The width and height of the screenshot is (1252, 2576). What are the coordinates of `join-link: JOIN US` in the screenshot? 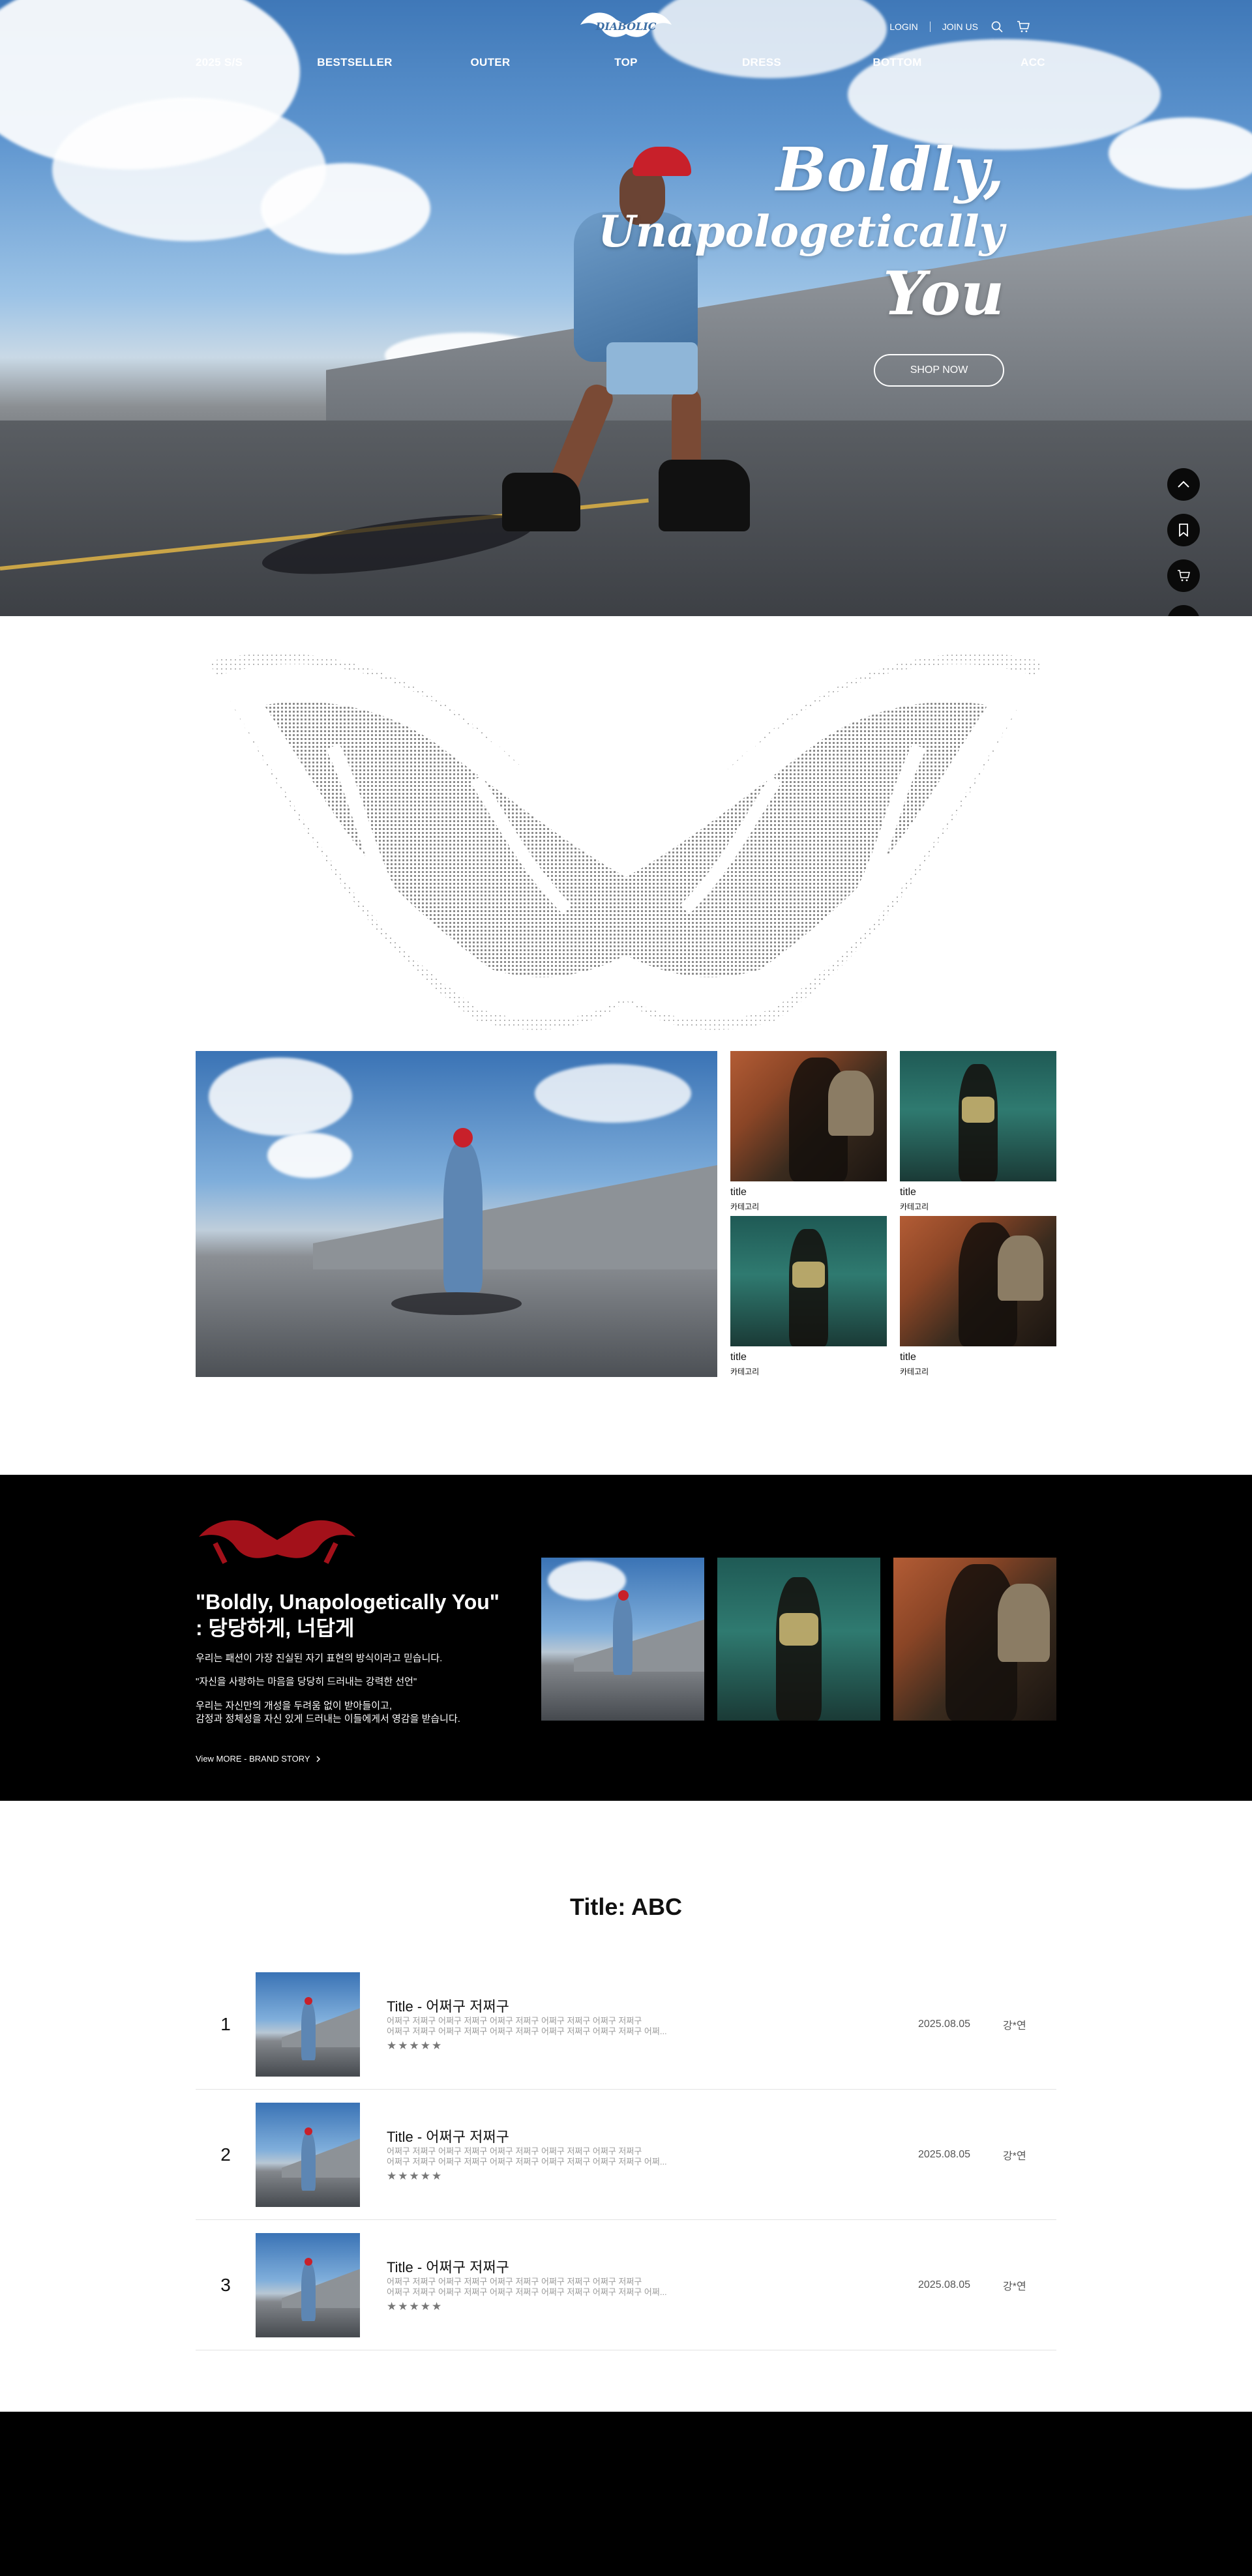 It's located at (960, 27).